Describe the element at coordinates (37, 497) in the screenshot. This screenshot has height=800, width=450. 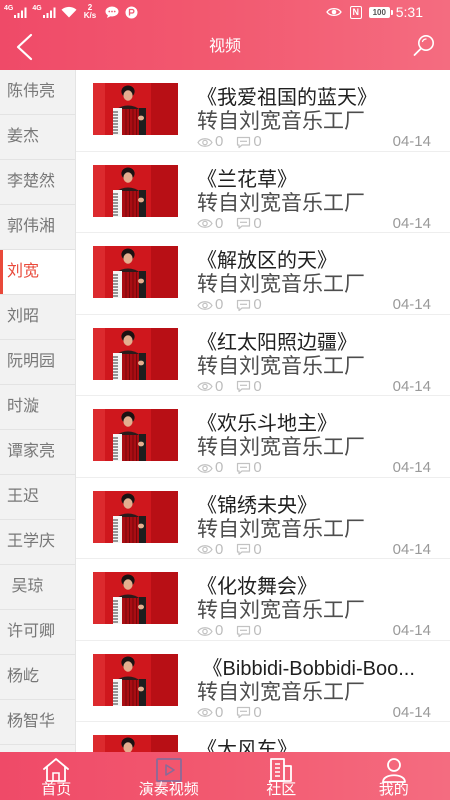
I see `sidebar-artist-item: 王迟` at that location.